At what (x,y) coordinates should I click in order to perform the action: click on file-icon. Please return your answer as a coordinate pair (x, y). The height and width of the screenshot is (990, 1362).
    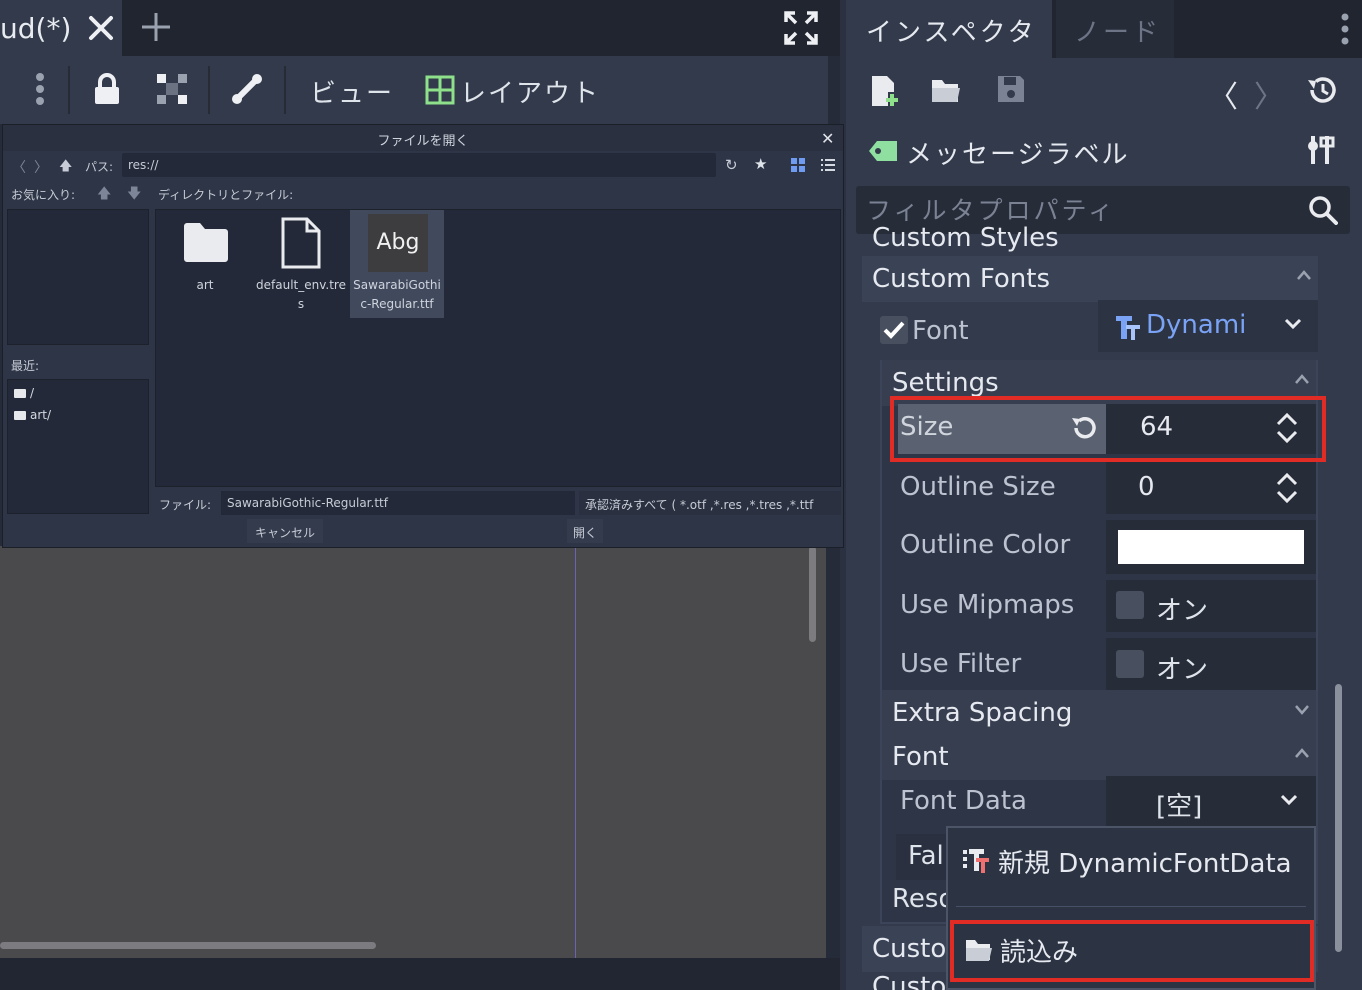
    Looking at the image, I should click on (301, 243).